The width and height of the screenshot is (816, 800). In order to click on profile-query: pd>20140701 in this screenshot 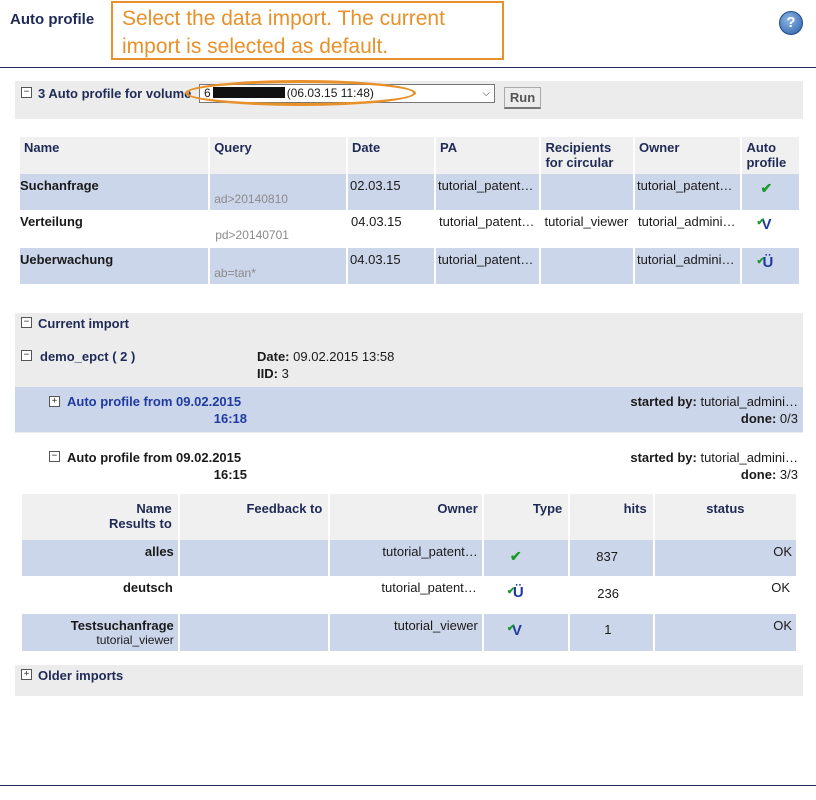, I will do `click(252, 235)`.